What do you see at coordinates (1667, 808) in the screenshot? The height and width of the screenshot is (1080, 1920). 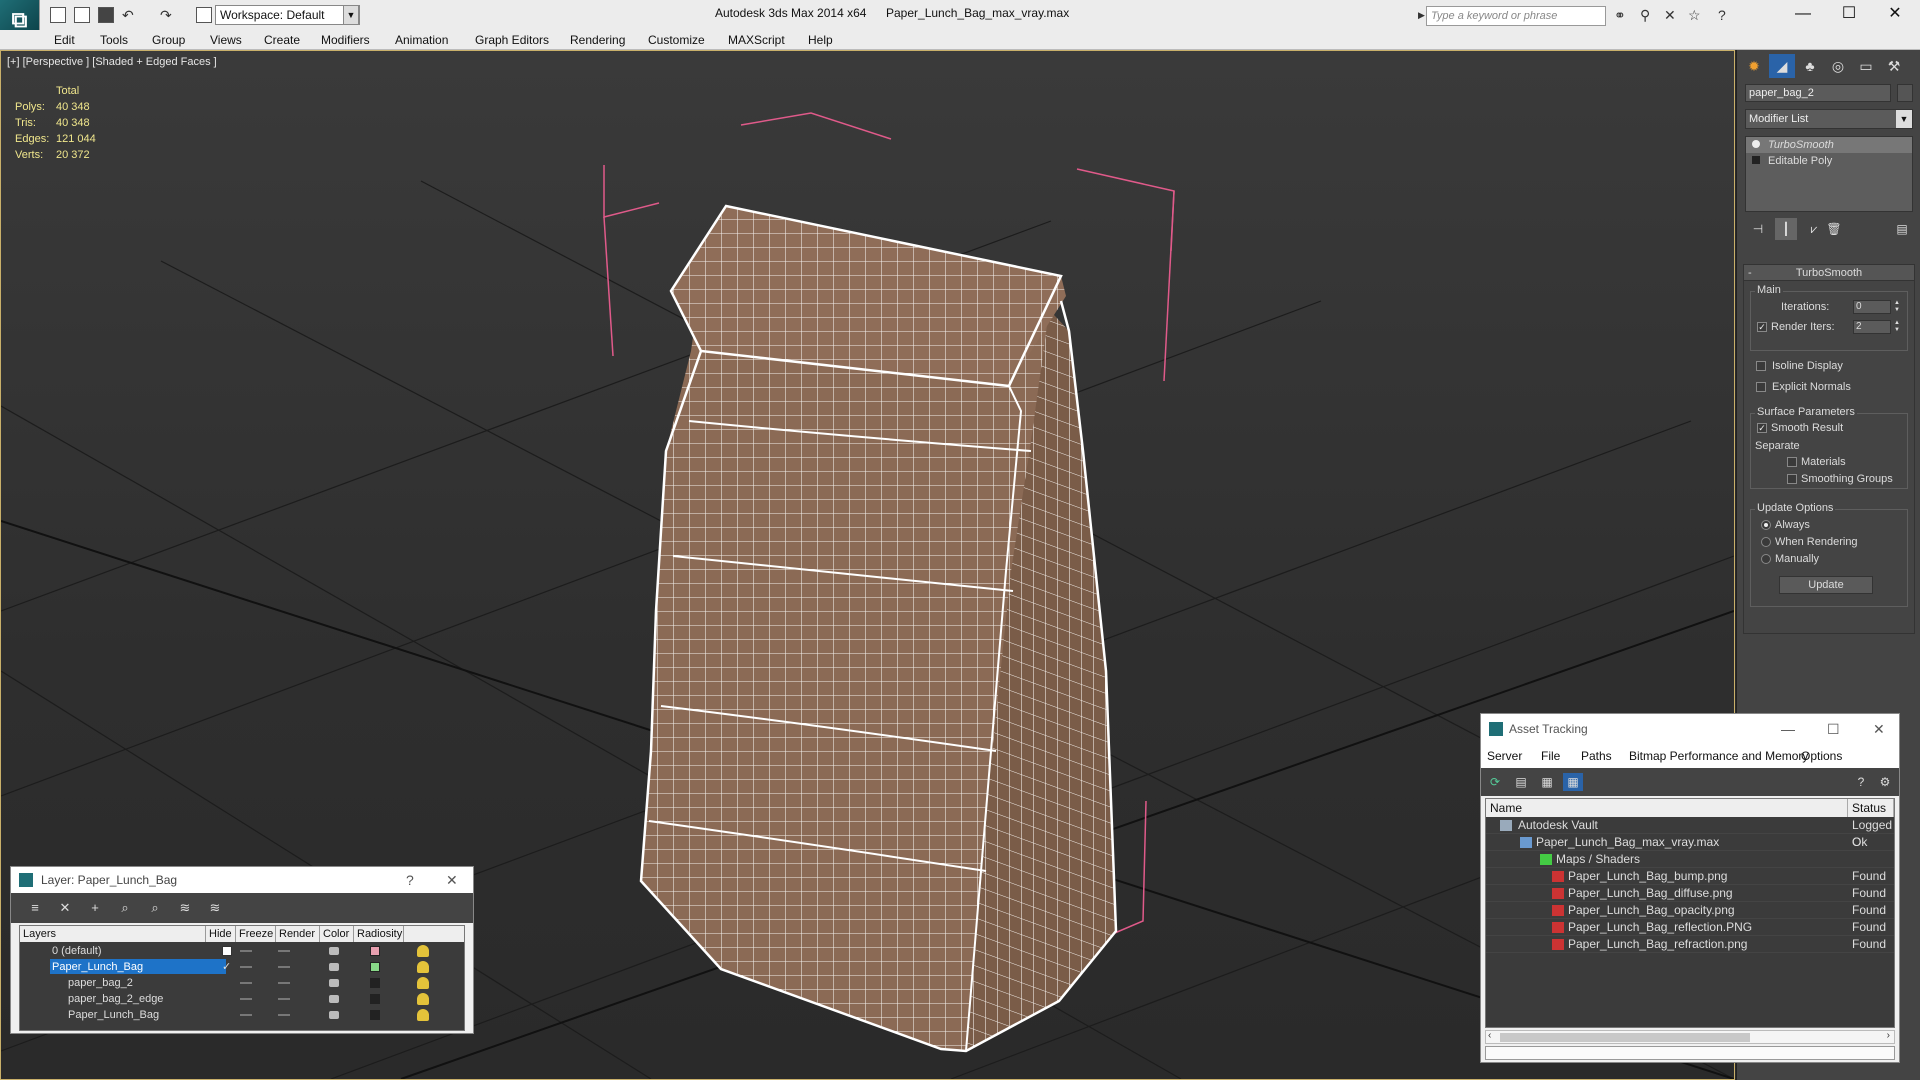 I see `column-header: Name` at bounding box center [1667, 808].